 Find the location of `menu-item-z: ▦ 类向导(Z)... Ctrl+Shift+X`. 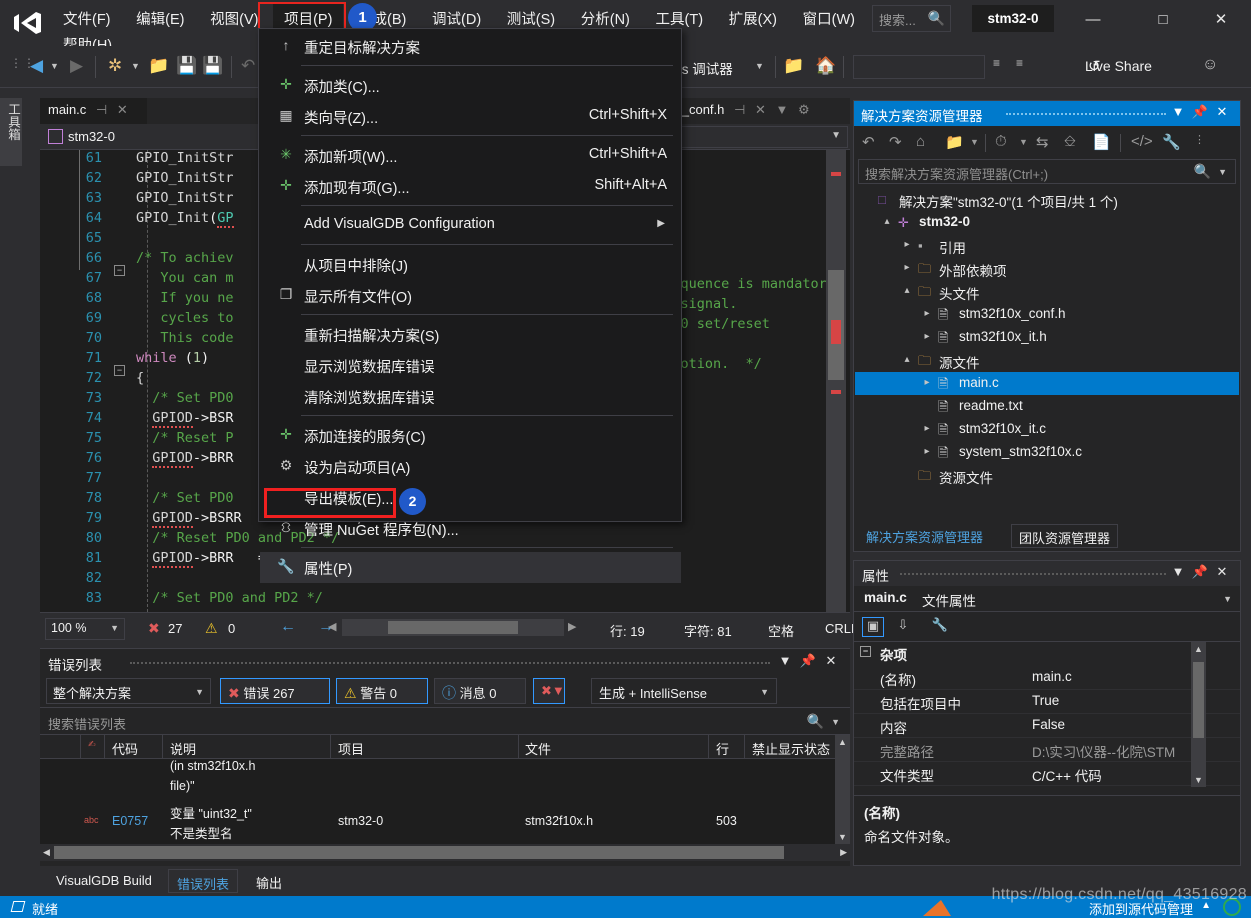

menu-item-z: ▦ 类向导(Z)... Ctrl+Shift+X is located at coordinates (470, 116).